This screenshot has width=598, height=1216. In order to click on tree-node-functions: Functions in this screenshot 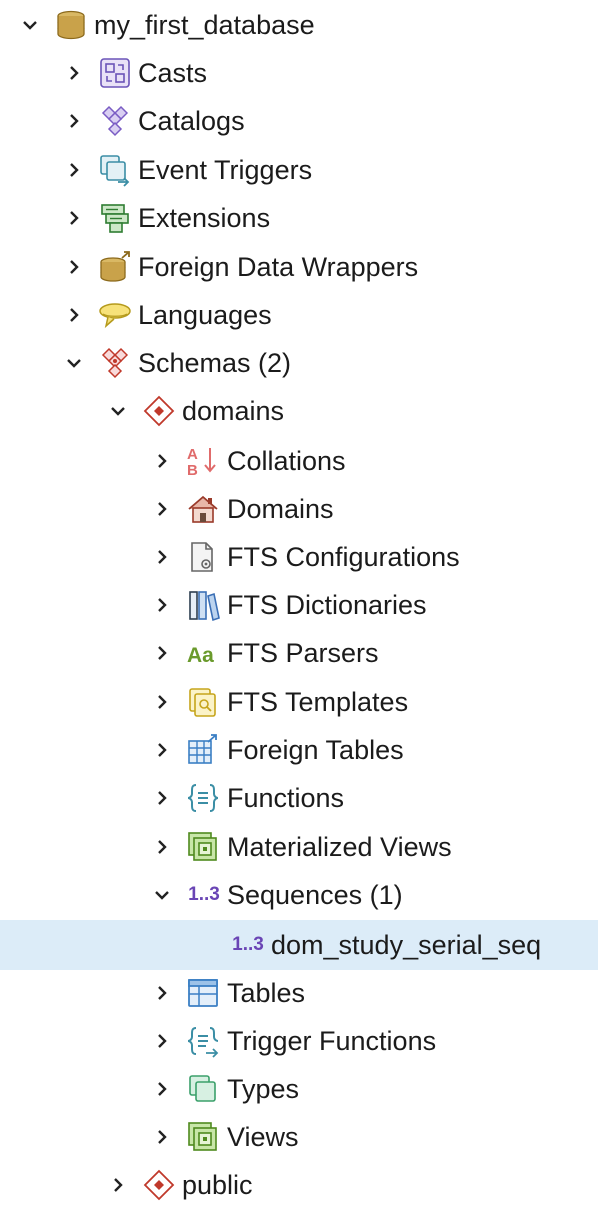, I will do `click(299, 798)`.